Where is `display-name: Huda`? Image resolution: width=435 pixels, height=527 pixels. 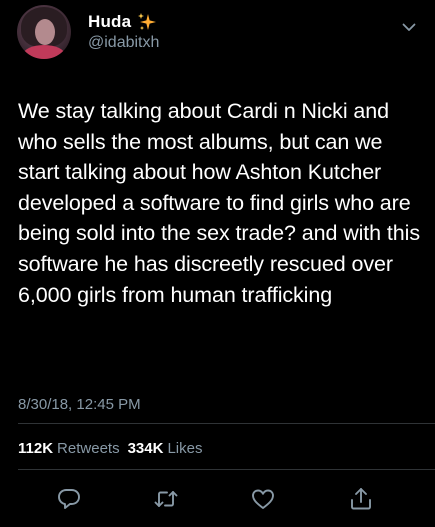
display-name: Huda is located at coordinates (109, 22).